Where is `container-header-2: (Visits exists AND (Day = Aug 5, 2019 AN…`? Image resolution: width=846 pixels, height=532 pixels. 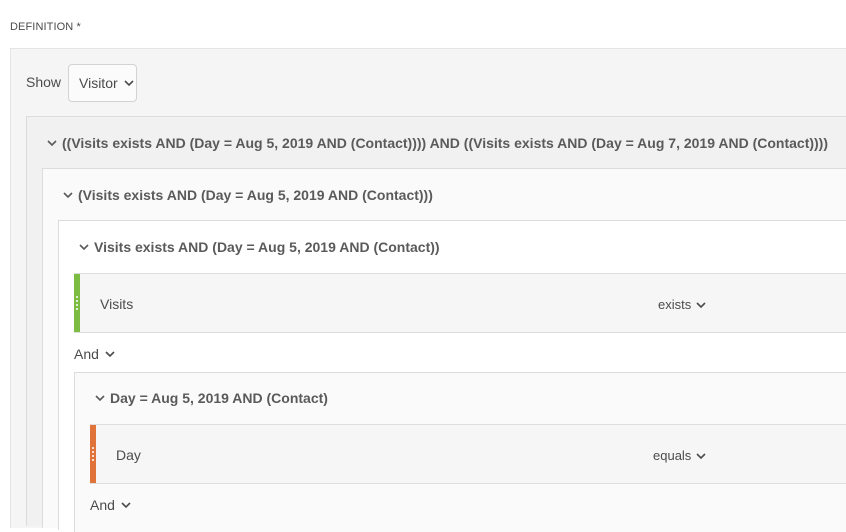
container-header-2: (Visits exists AND (Day = Aug 5, 2019 AN… is located at coordinates (247, 195).